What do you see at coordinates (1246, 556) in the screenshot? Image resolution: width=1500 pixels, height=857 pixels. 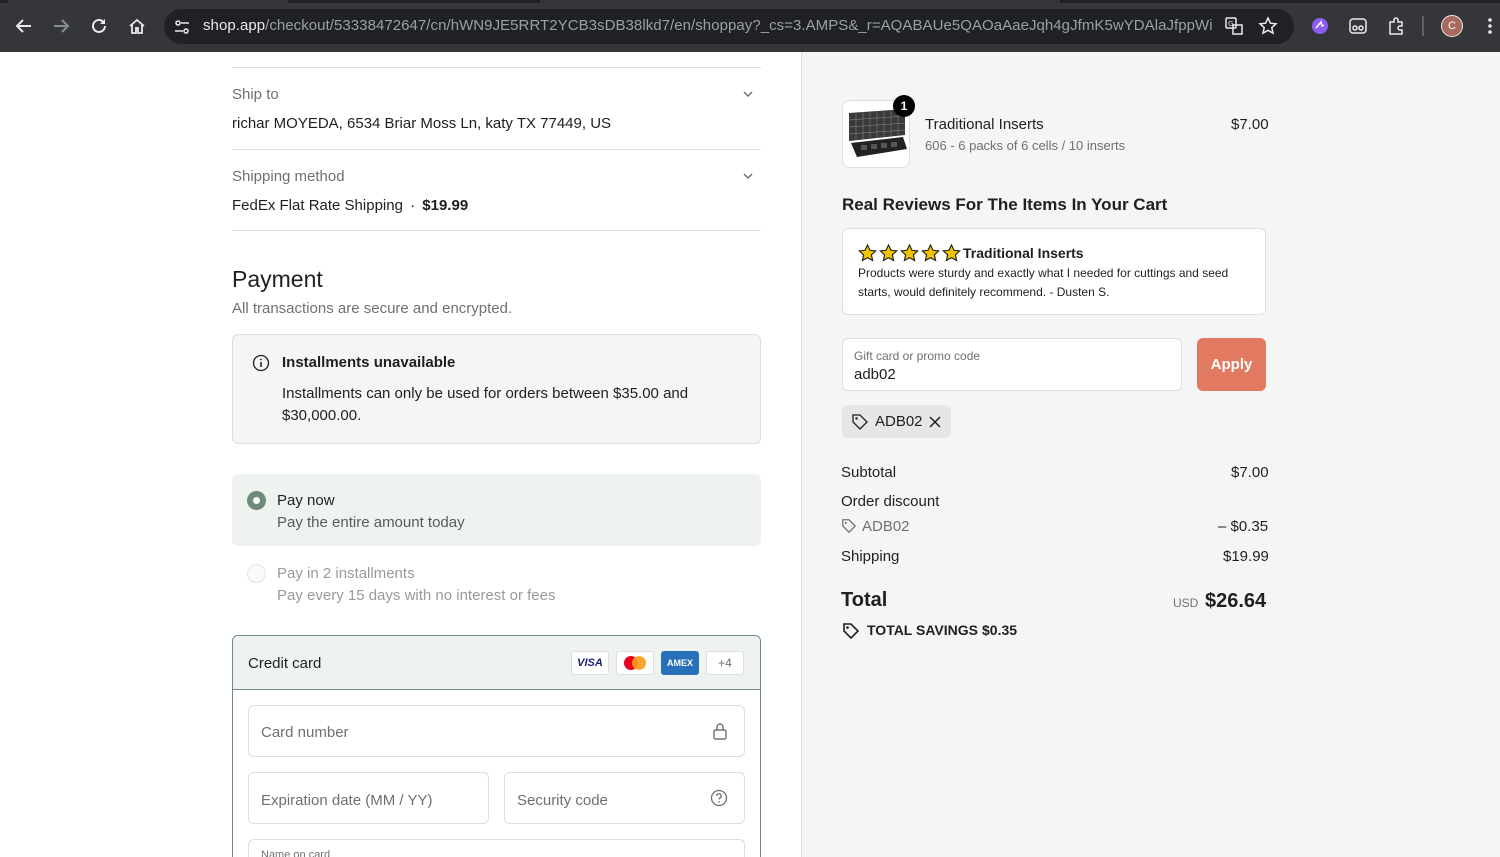 I see `shipping-value: $19.99` at bounding box center [1246, 556].